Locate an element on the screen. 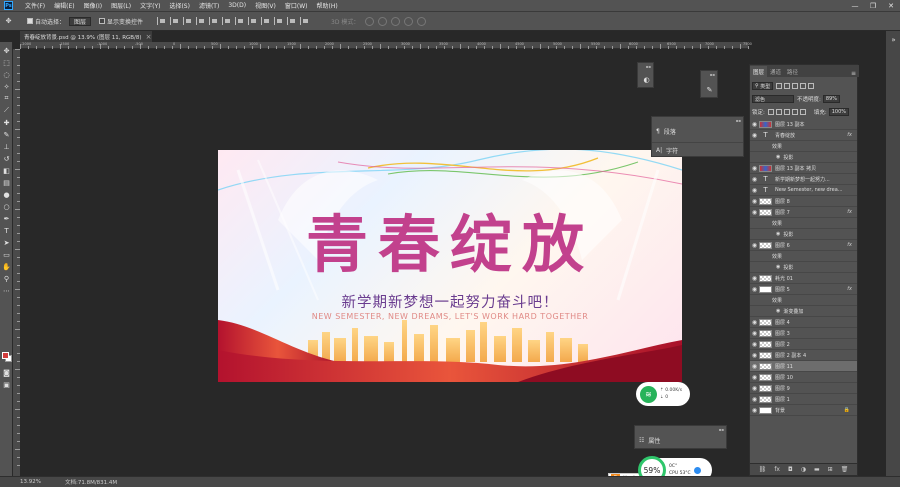 This screenshot has width=900, height=487. folder-icon: ▬ is located at coordinates (817, 469).